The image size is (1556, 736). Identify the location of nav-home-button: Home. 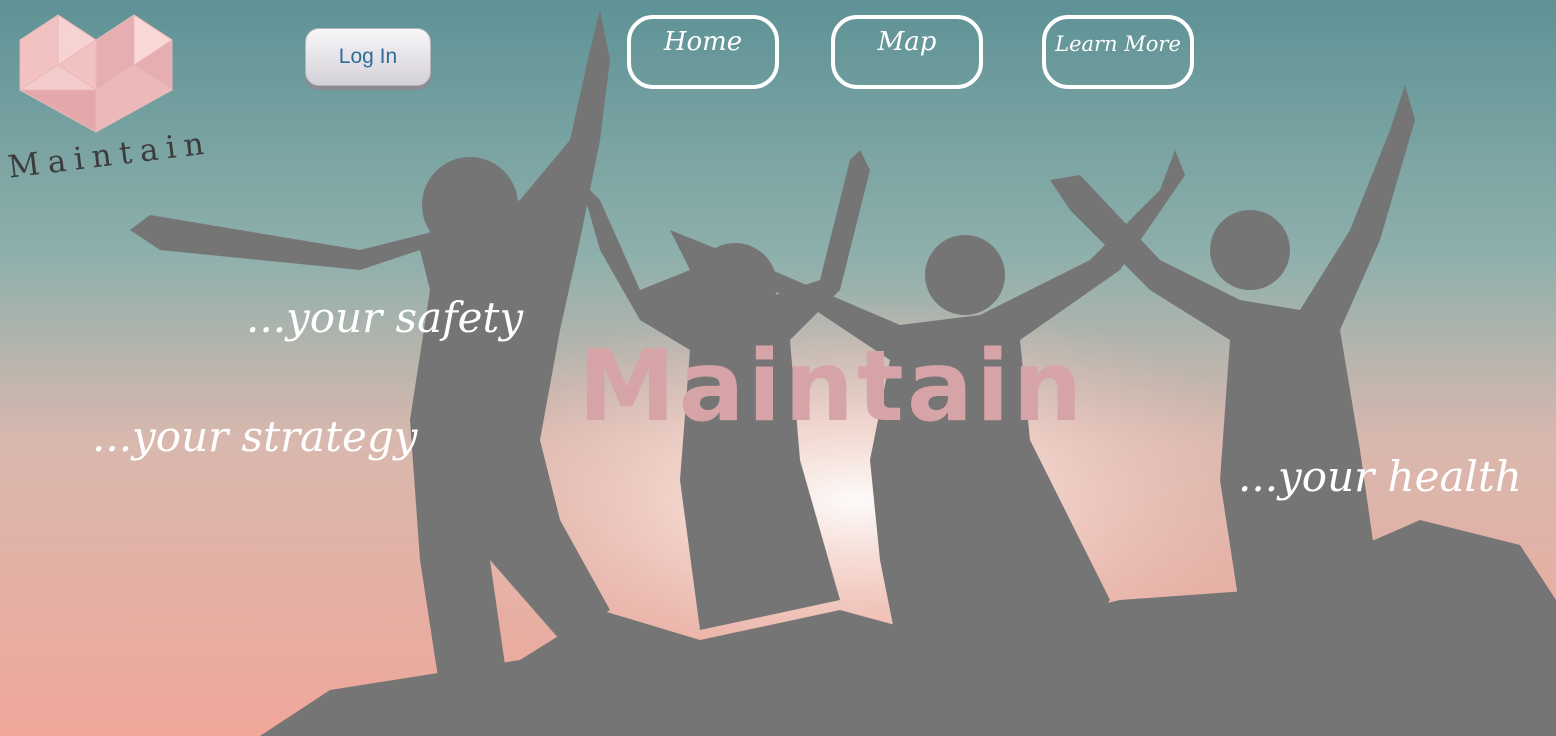
(703, 52).